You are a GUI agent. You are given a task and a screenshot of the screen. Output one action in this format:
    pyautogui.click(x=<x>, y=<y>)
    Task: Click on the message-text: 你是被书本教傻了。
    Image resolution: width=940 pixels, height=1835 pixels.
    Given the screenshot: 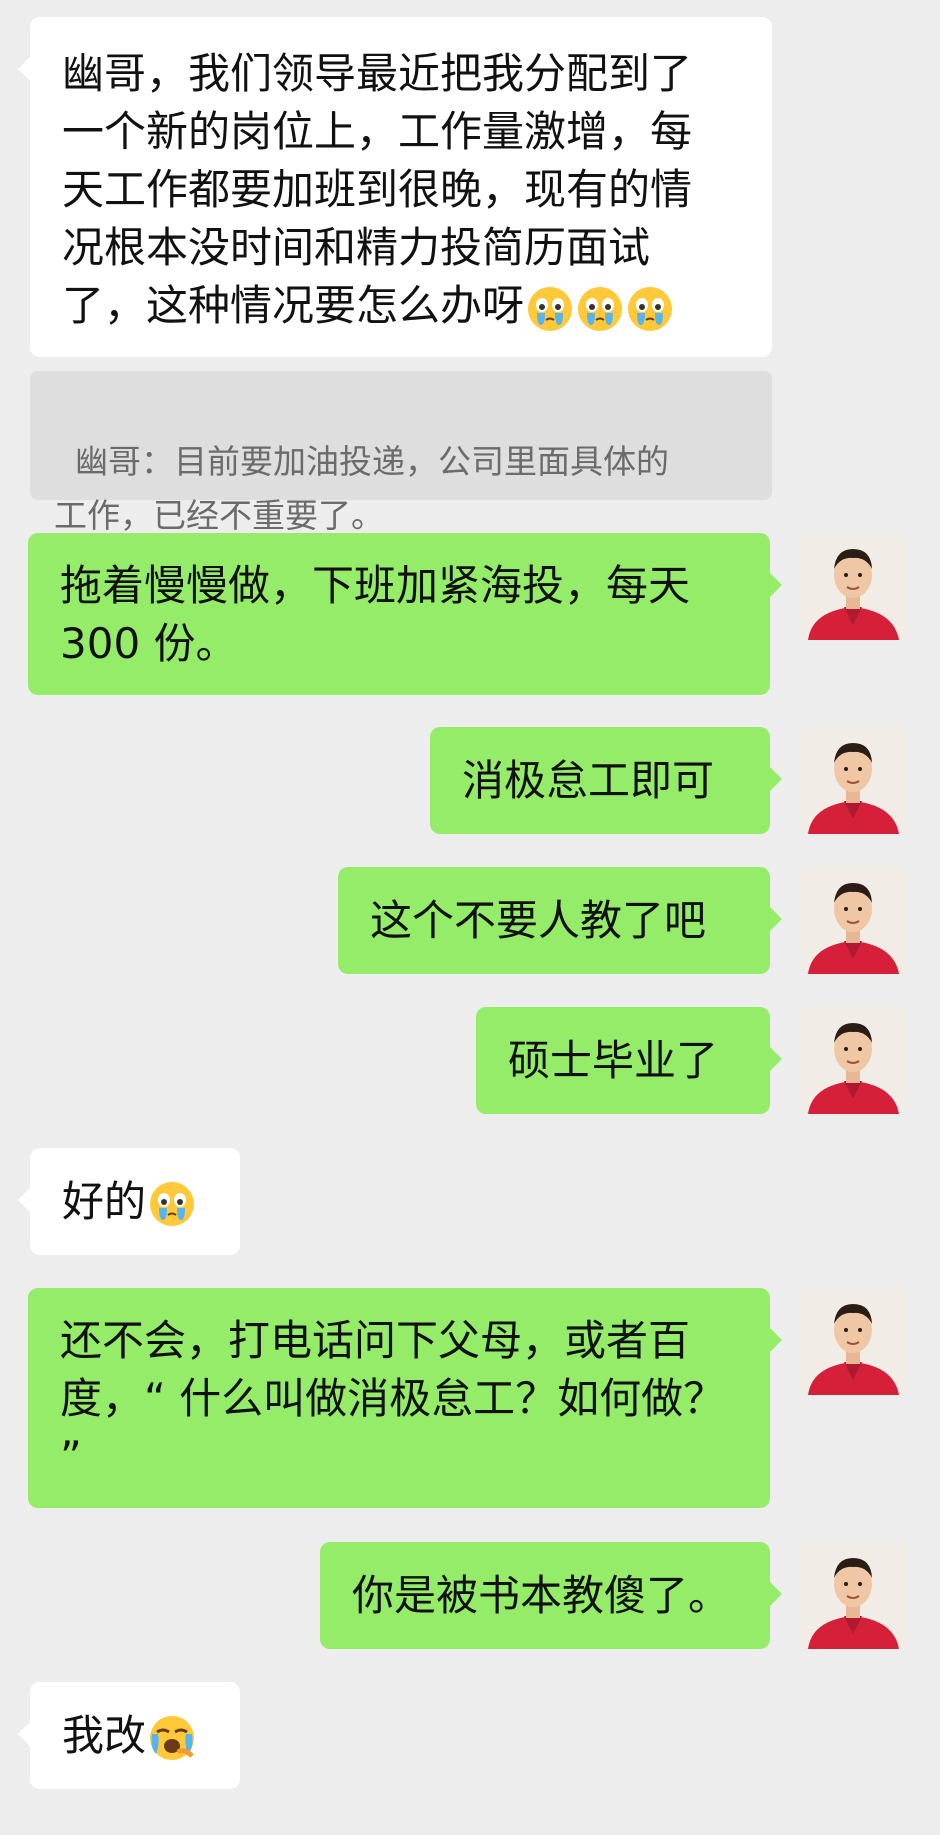 What is the action you would take?
    pyautogui.click(x=541, y=1595)
    